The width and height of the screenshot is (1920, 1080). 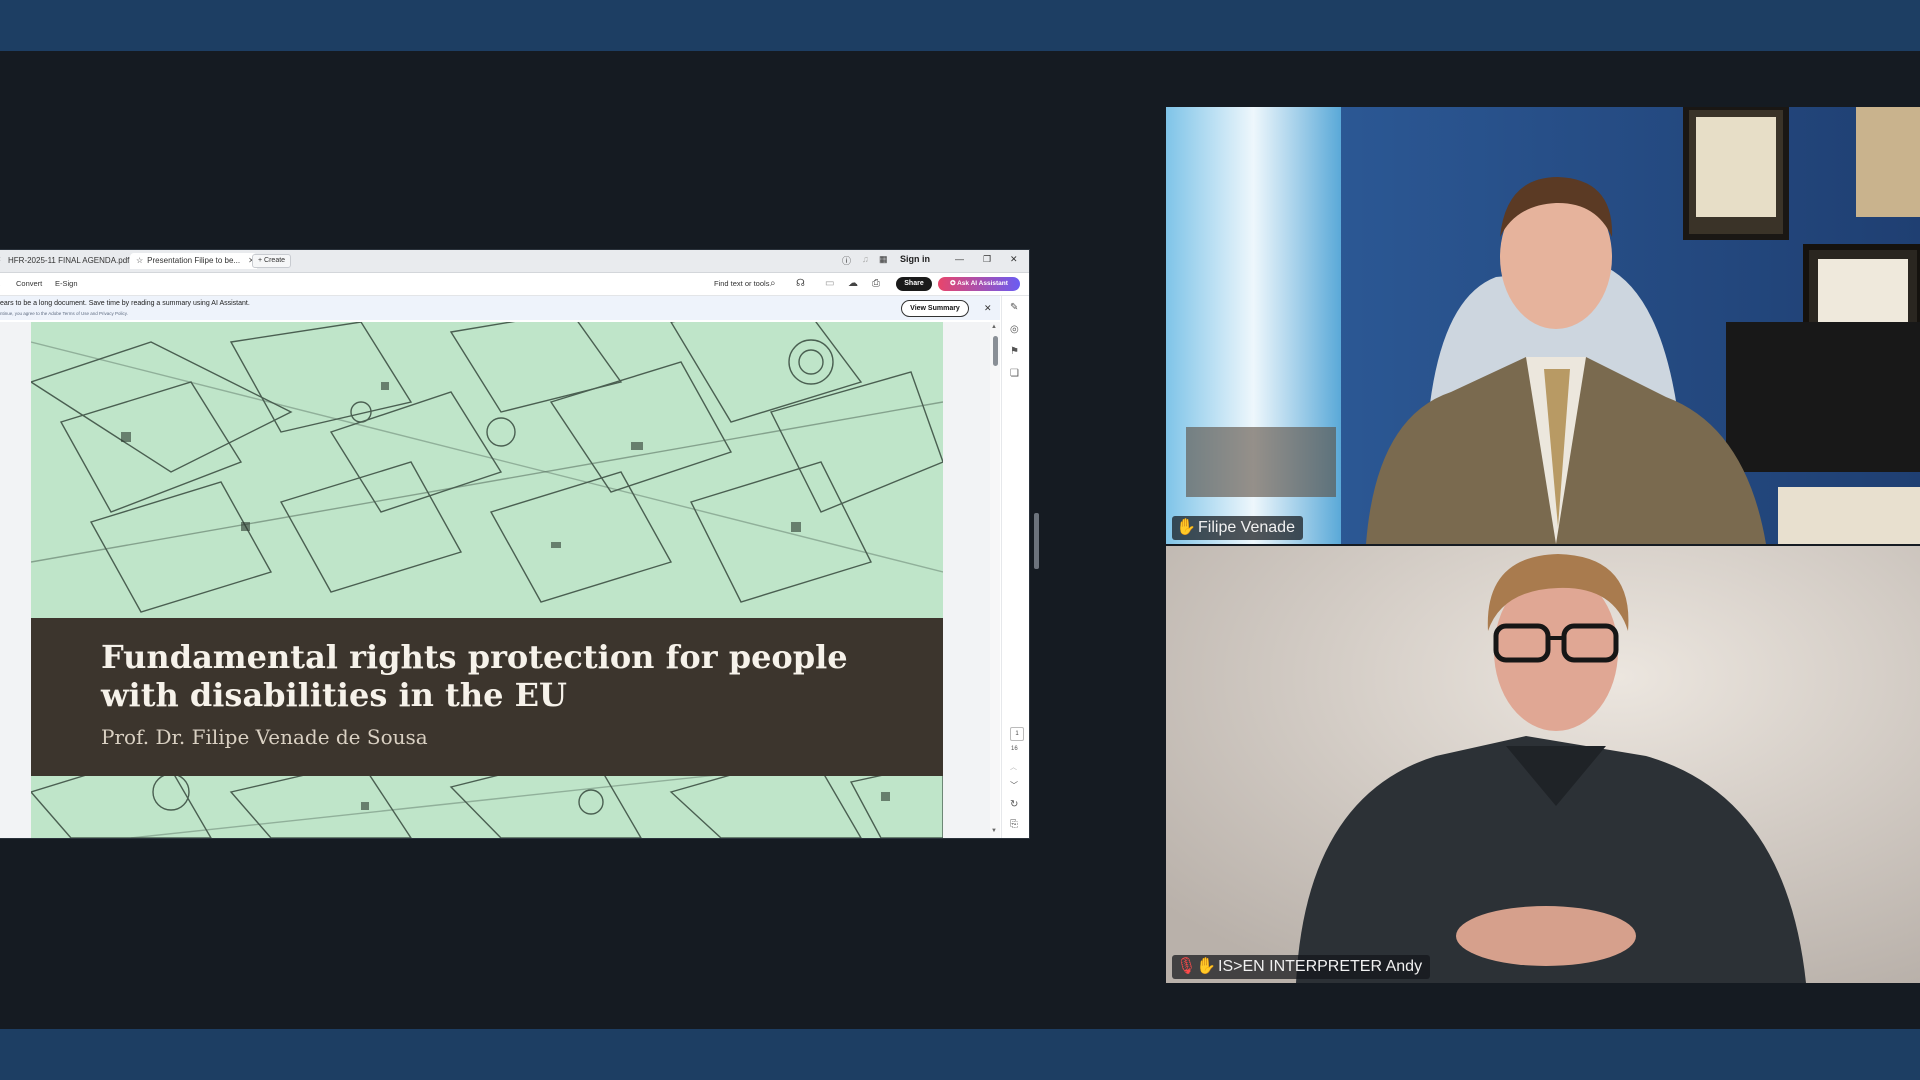 I want to click on tab-presentation: ☆Presentation Filipe to be...✕, so click(x=193, y=261).